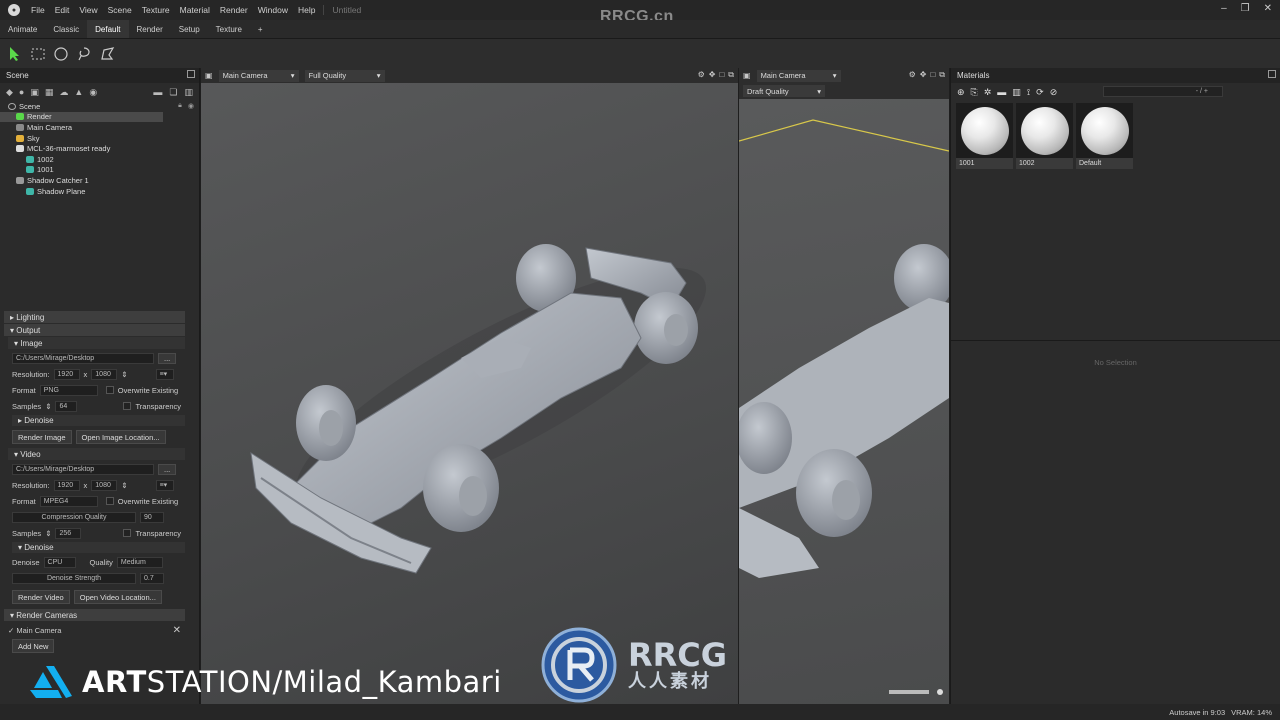 The width and height of the screenshot is (1280, 720). I want to click on video-format-select: MPEG4, so click(68, 501).